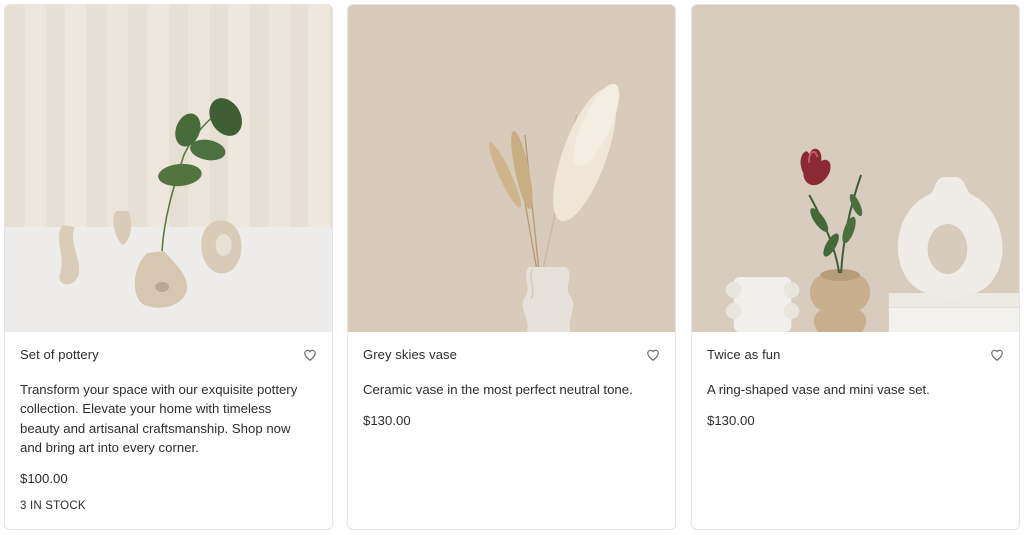 This screenshot has height=535, width=1024. What do you see at coordinates (44, 478) in the screenshot?
I see `product-price: $100.00` at bounding box center [44, 478].